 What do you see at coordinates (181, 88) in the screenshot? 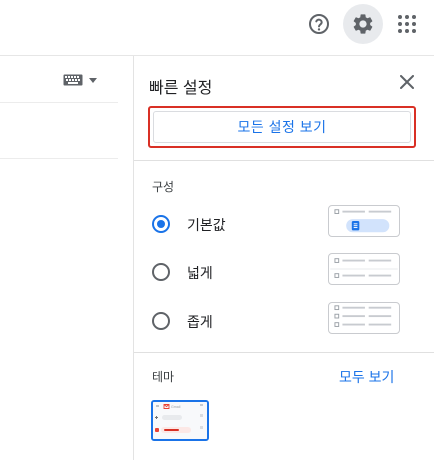
I see `panel-title: 빠른 설정` at bounding box center [181, 88].